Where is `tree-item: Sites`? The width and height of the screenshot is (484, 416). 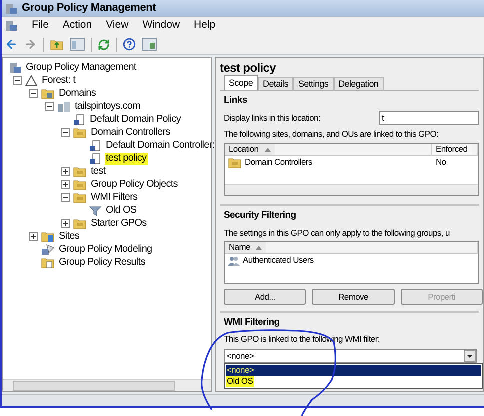 tree-item: Sites is located at coordinates (69, 236).